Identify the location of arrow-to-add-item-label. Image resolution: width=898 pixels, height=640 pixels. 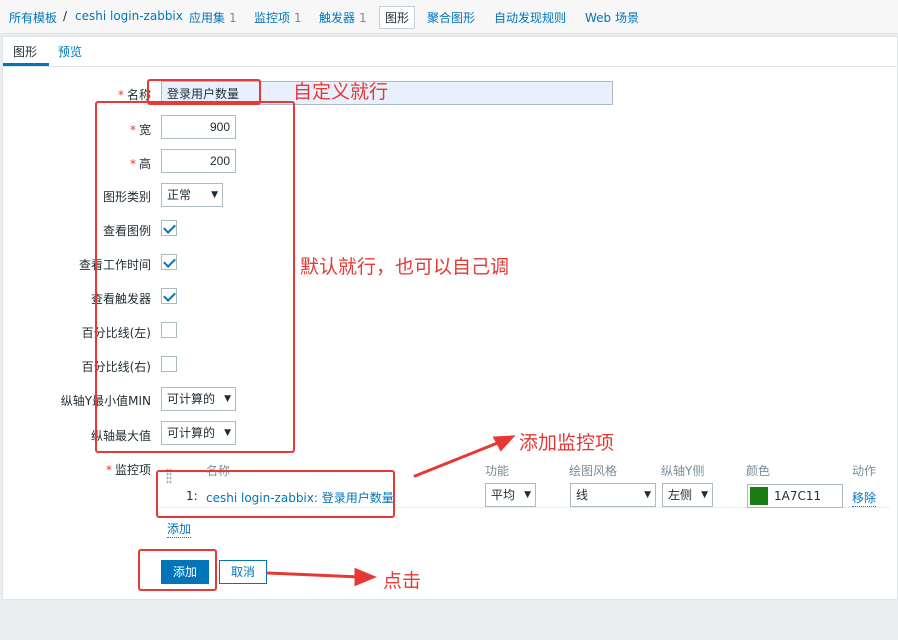
(460, 458).